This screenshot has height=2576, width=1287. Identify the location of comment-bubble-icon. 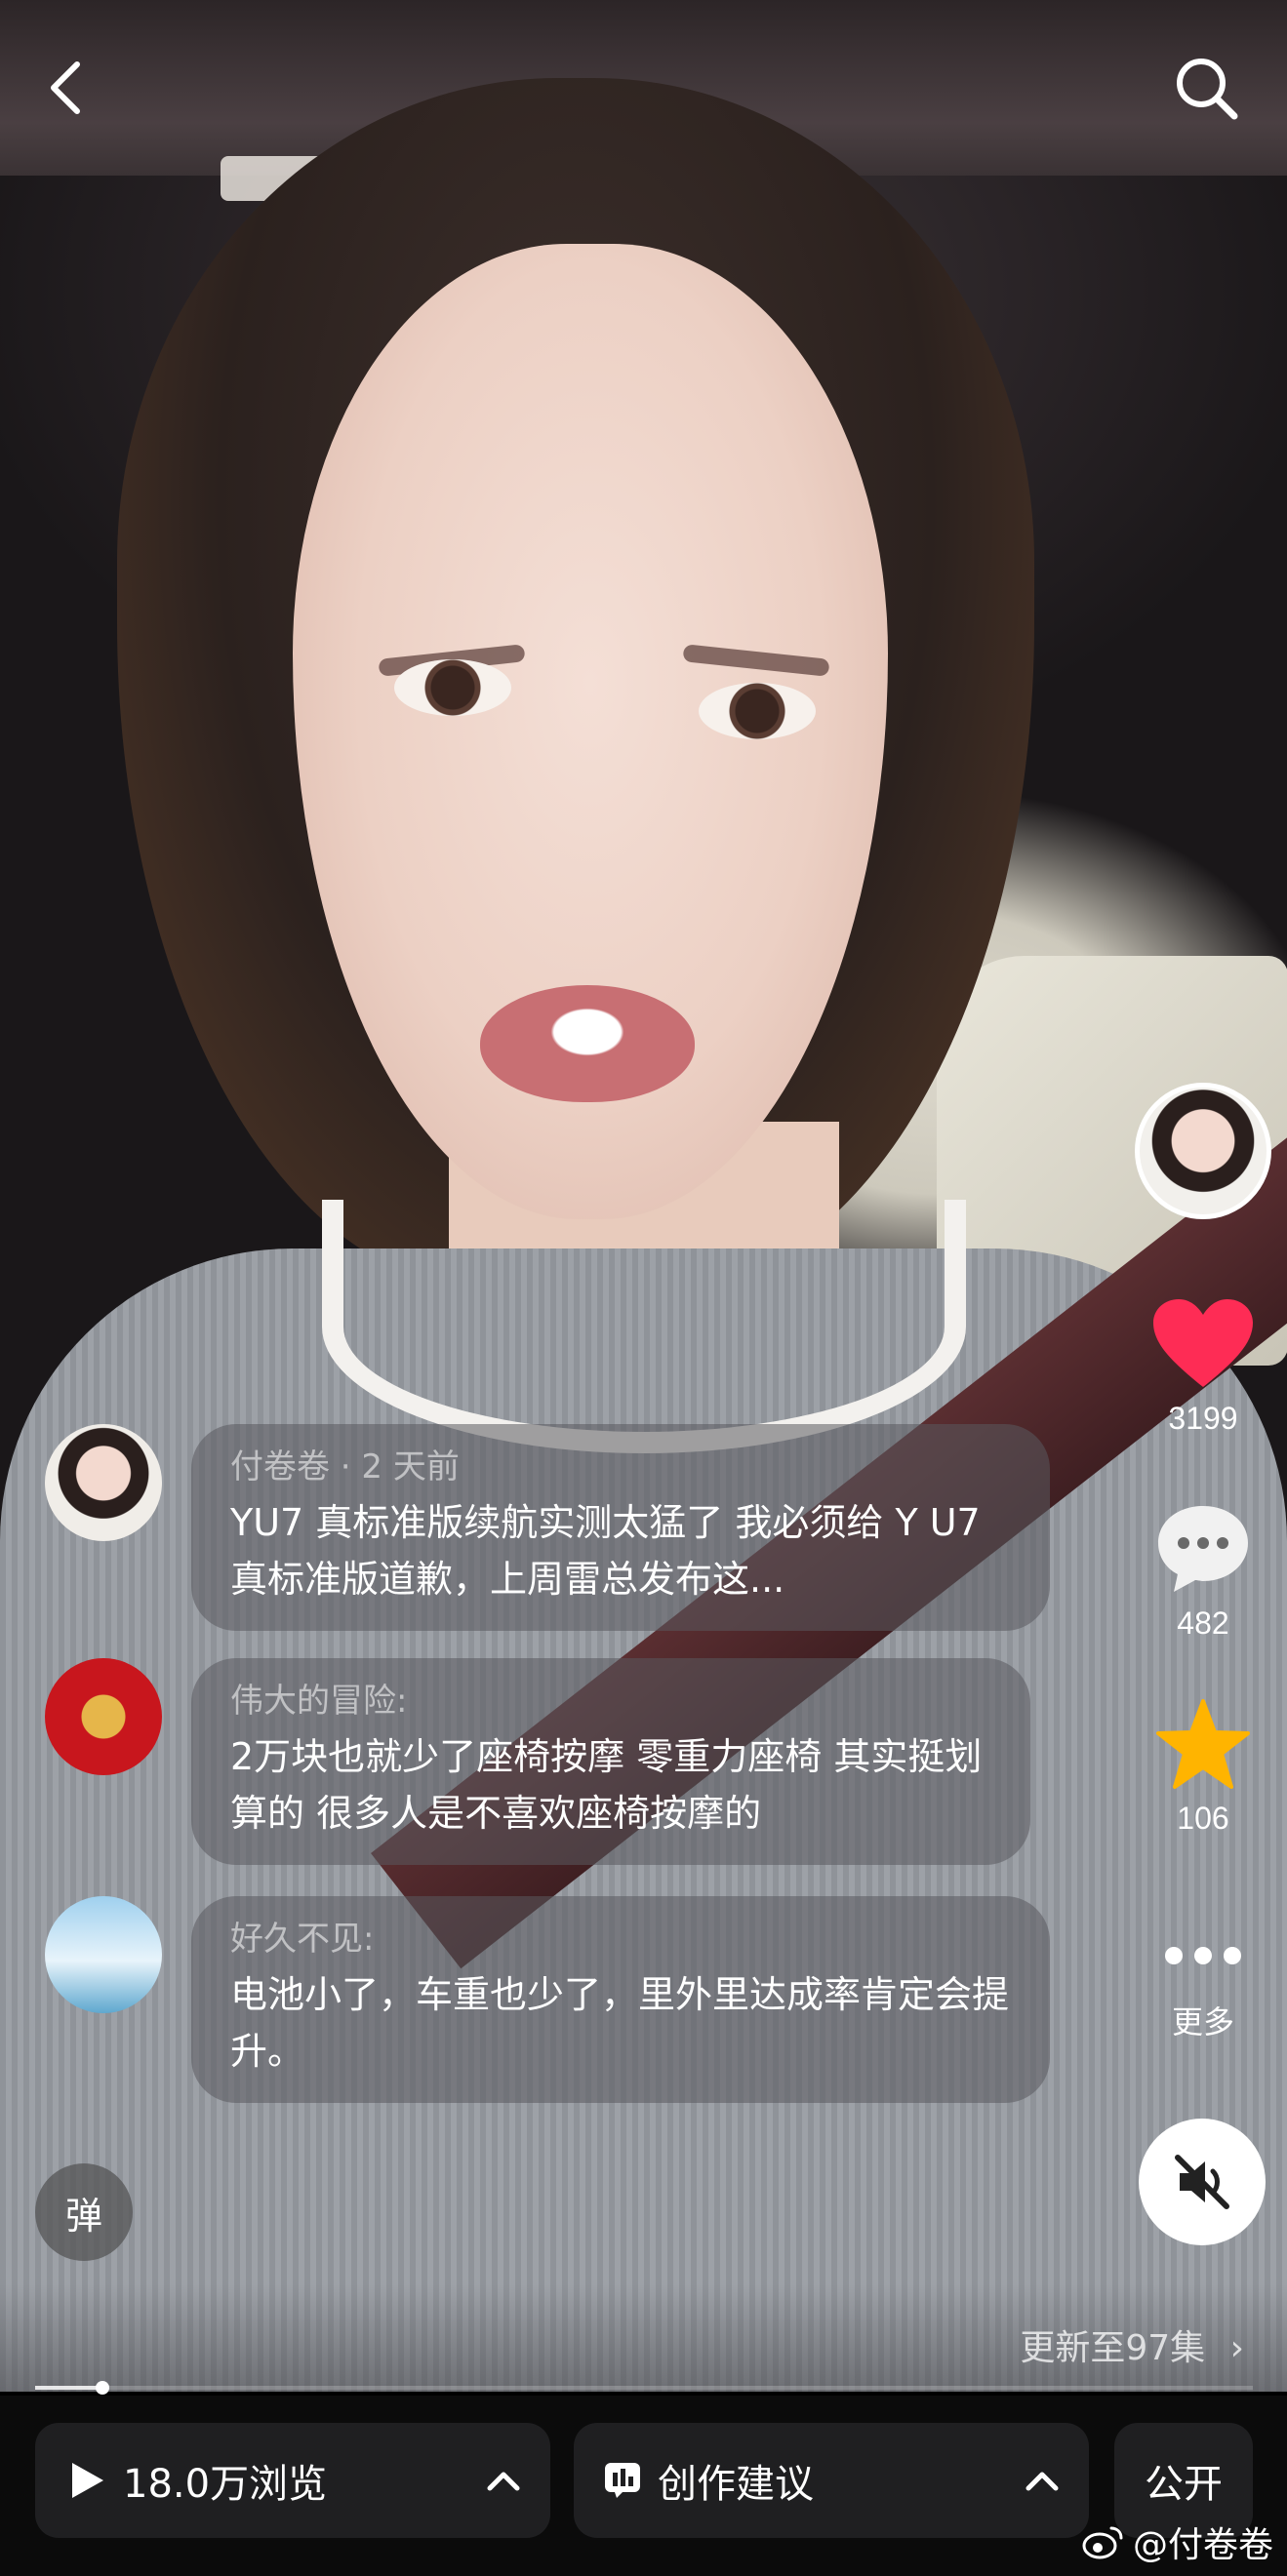
(1203, 1549).